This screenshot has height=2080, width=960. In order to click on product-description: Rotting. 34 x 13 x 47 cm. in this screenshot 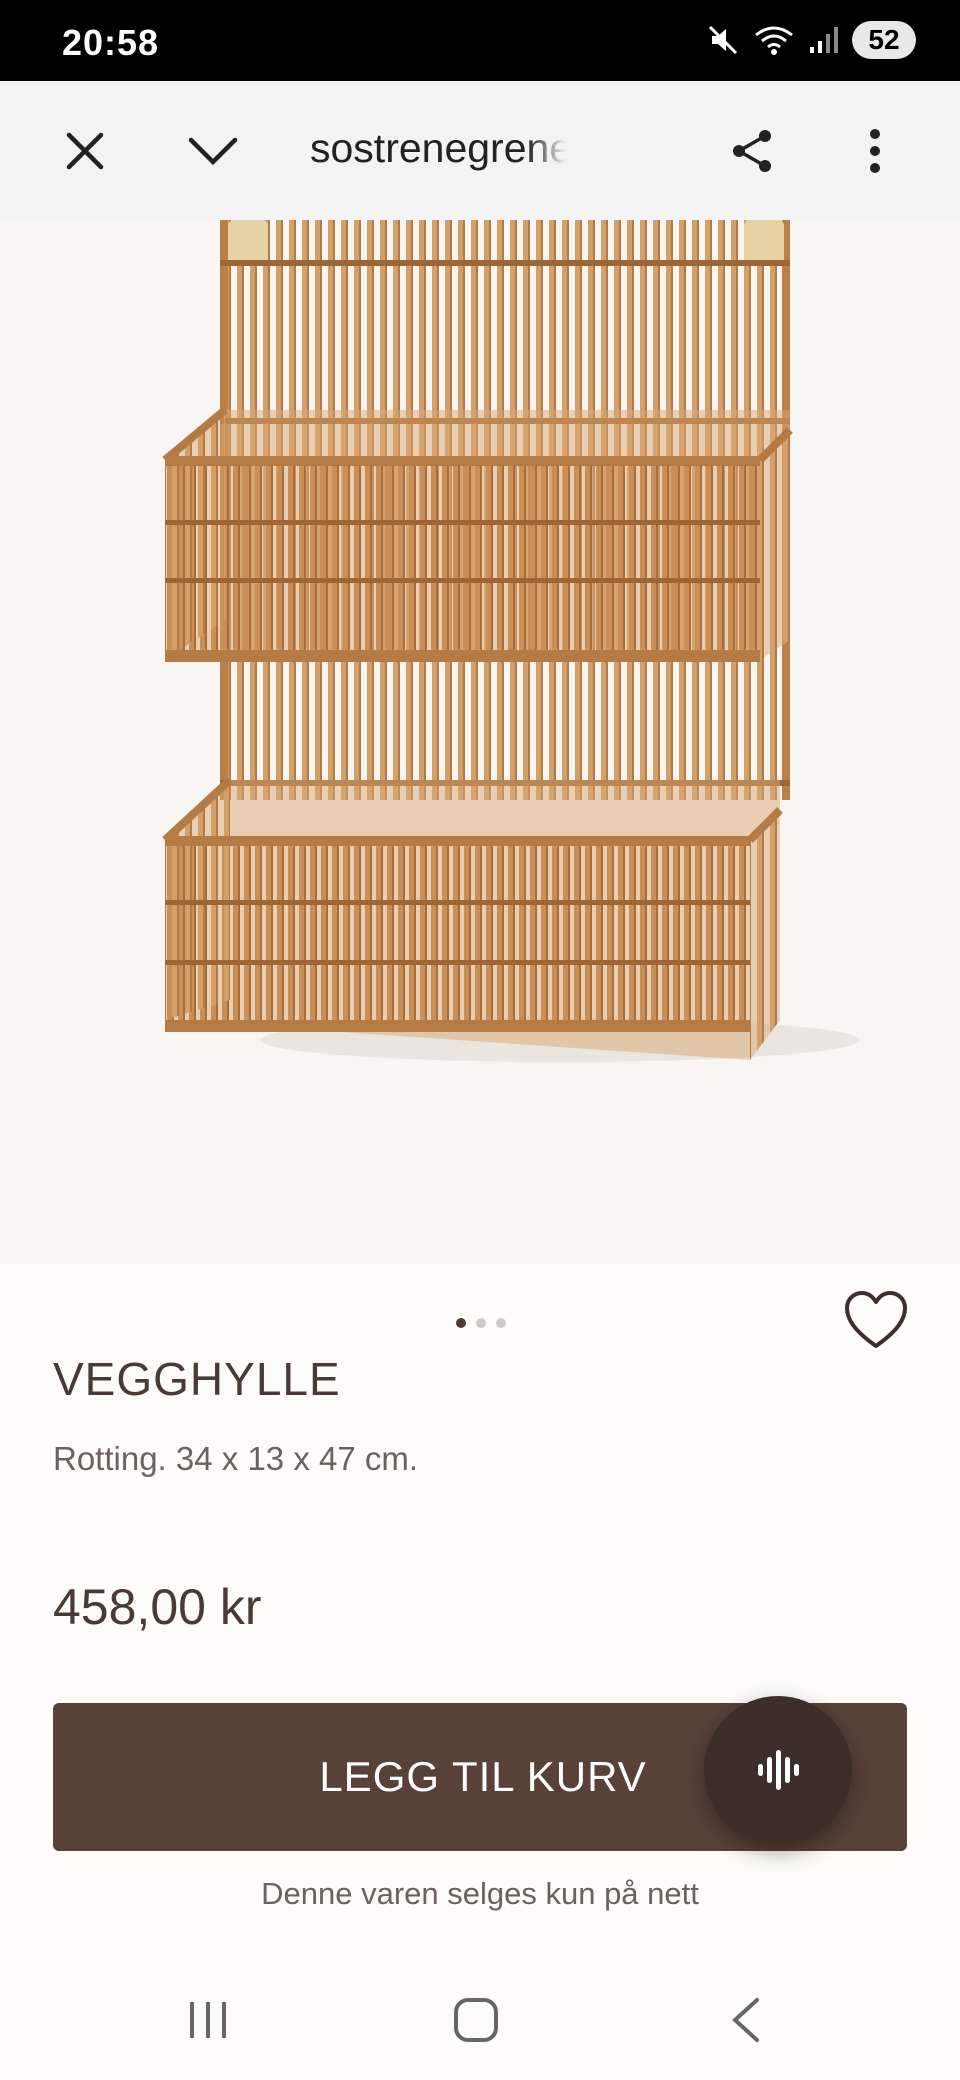, I will do `click(236, 1458)`.